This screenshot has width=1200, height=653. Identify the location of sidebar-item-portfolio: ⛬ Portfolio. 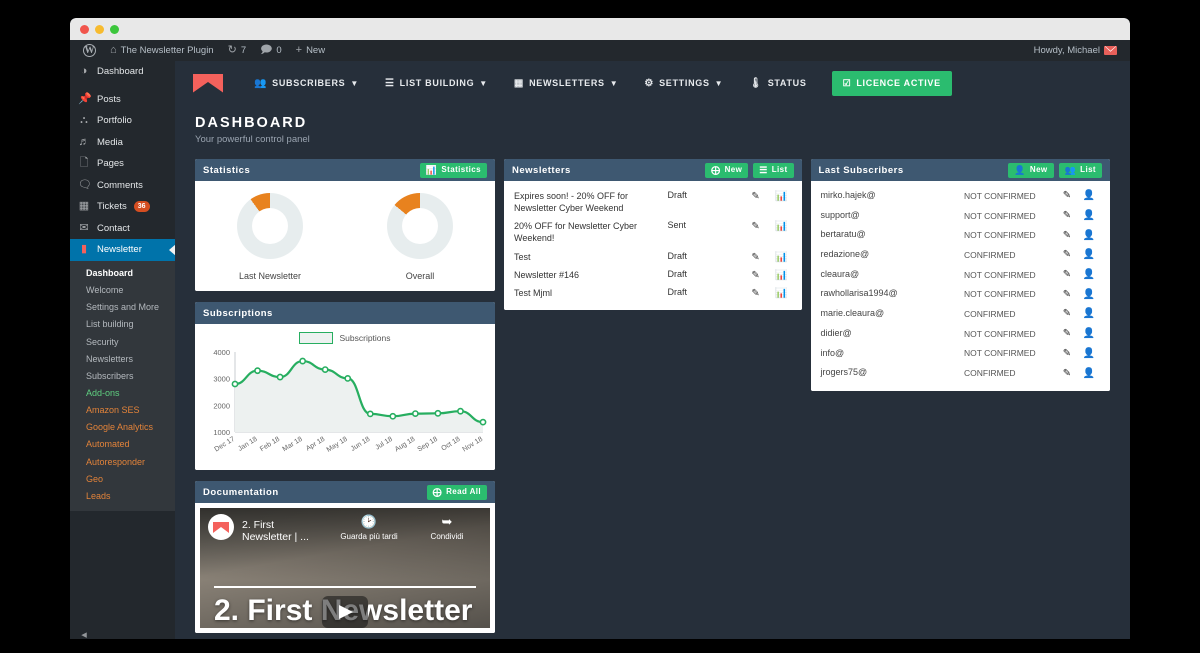
(122, 121).